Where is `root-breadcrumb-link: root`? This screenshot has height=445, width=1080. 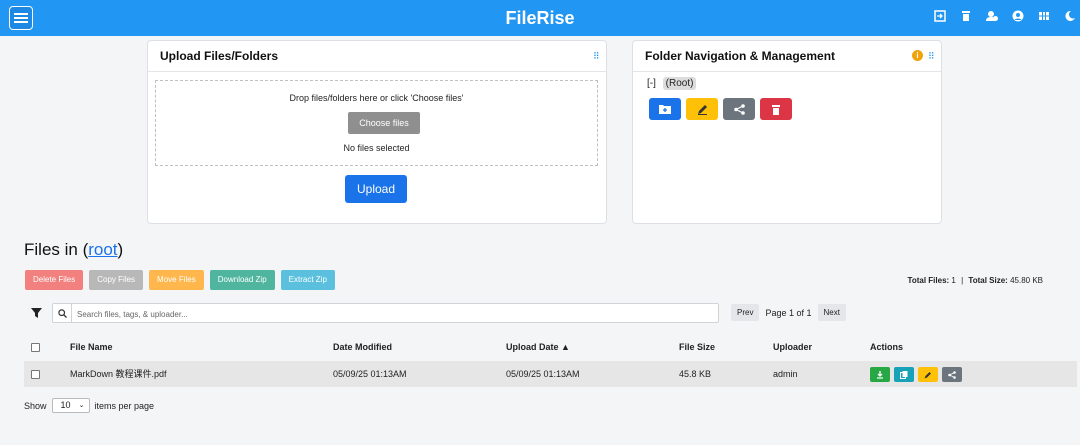
root-breadcrumb-link: root is located at coordinates (102, 249).